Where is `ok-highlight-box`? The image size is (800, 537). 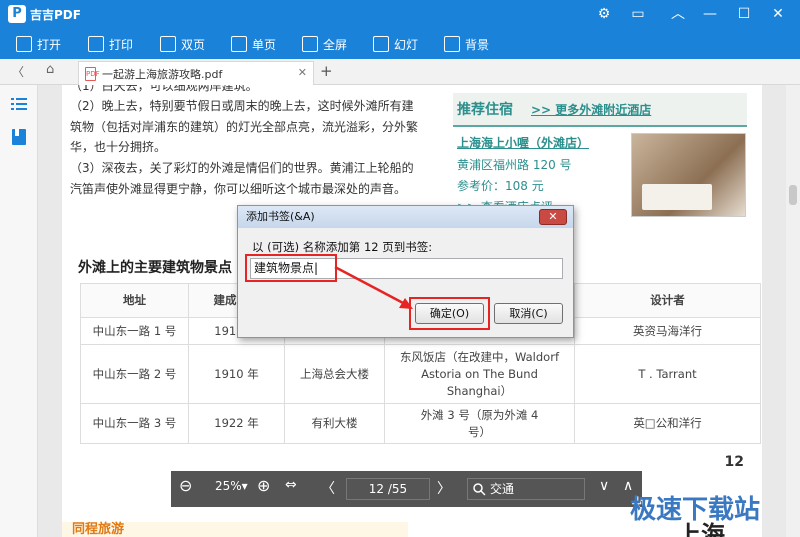
ok-highlight-box is located at coordinates (449, 313).